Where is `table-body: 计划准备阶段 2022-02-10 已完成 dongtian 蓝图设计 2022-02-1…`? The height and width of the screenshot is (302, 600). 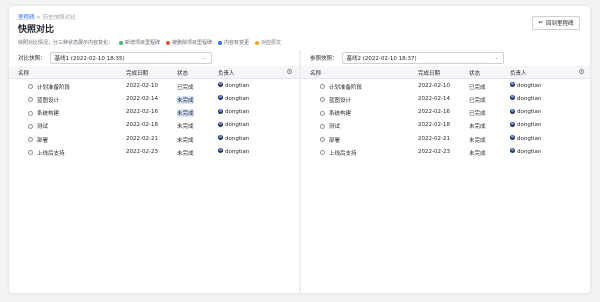
table-body: 计划准备阶段 2022-02-10 已完成 dongtian 蓝图设计 2022-02-1… is located at coordinates (445, 119).